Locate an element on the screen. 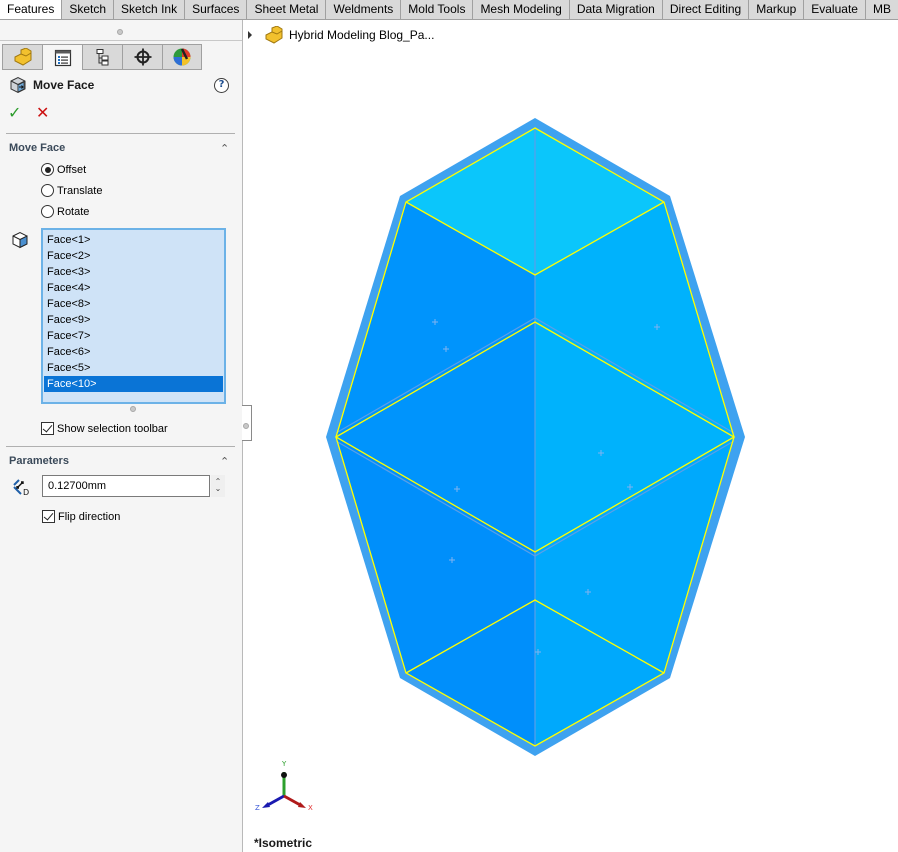 The width and height of the screenshot is (898, 852). flip-direction-checkbox: Flip direction is located at coordinates (81, 516).